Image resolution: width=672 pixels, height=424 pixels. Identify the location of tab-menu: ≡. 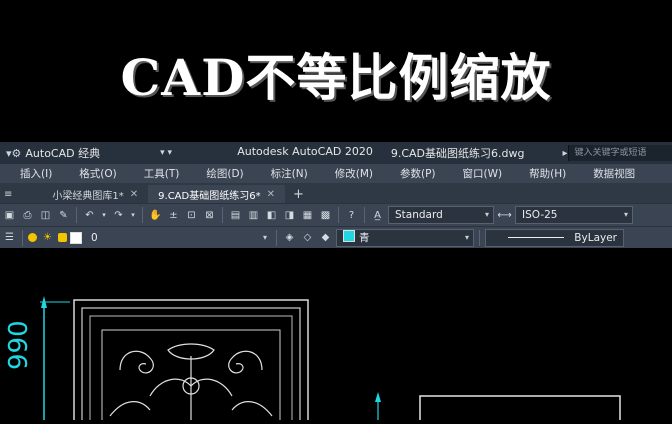
(11, 194).